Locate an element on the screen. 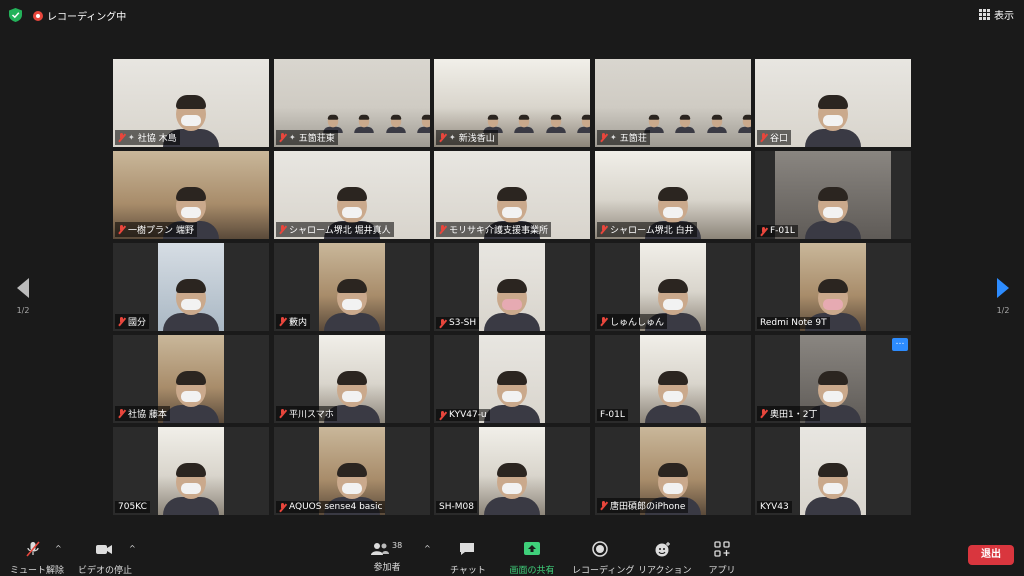 Image resolution: width=1024 pixels, height=576 pixels. page-indicator-left: 1/2 is located at coordinates (23, 310).